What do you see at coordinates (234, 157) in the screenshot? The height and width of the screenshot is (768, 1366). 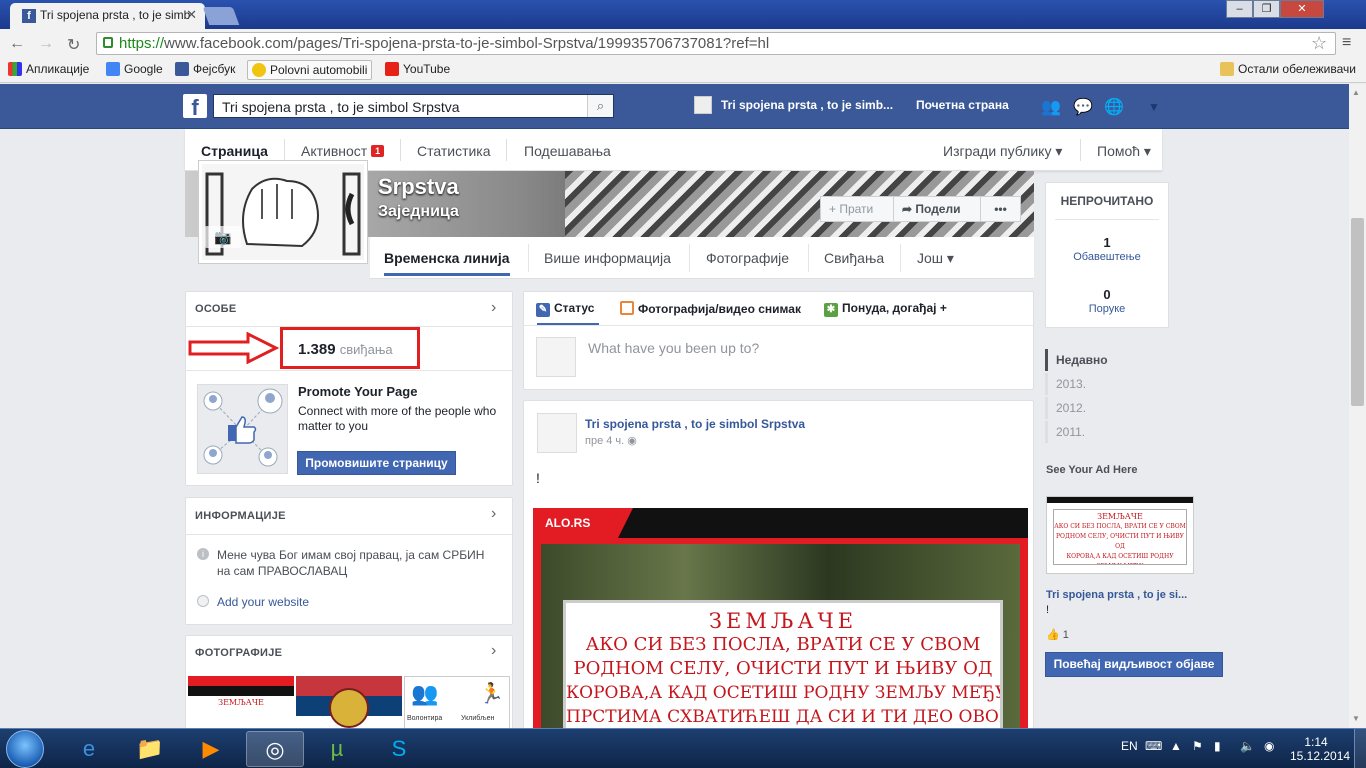 I see `tab-page: Страница` at bounding box center [234, 157].